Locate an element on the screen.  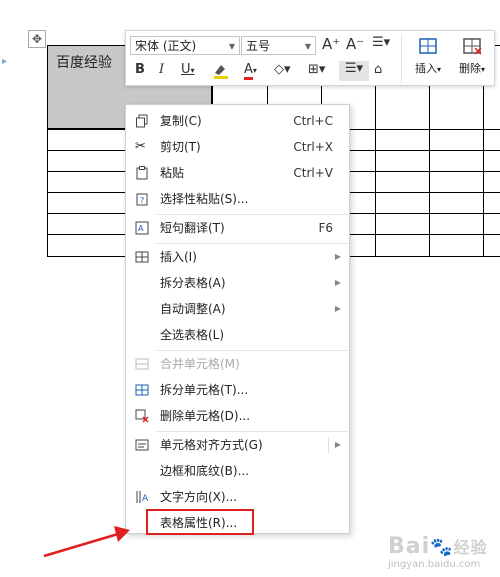
toolbar-separator is located at coordinates (401, 59).